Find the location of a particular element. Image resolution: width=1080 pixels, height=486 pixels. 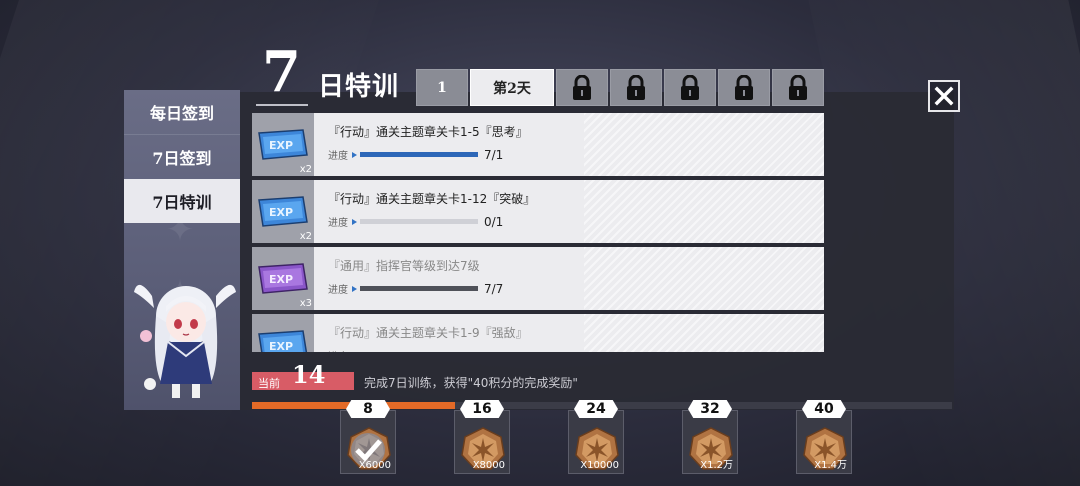

quest-item: EXP x2 『行动』通关主题章关卡1-5『思考』 进度 7/1 is located at coordinates (538, 144).